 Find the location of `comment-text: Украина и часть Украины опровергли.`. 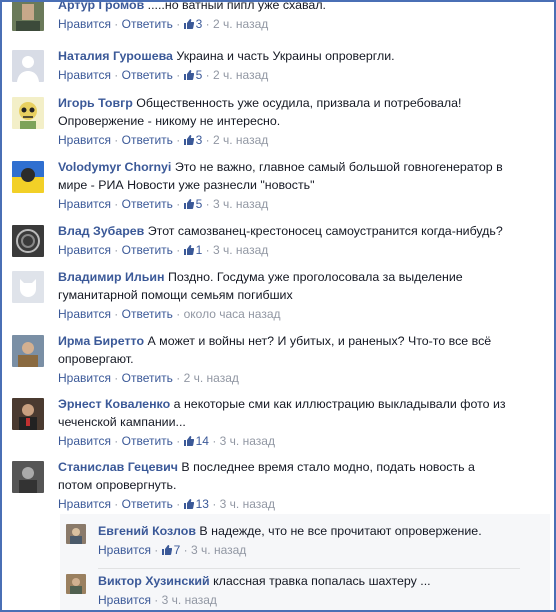

comment-text: Украина и часть Украины опровергли. is located at coordinates (285, 56).